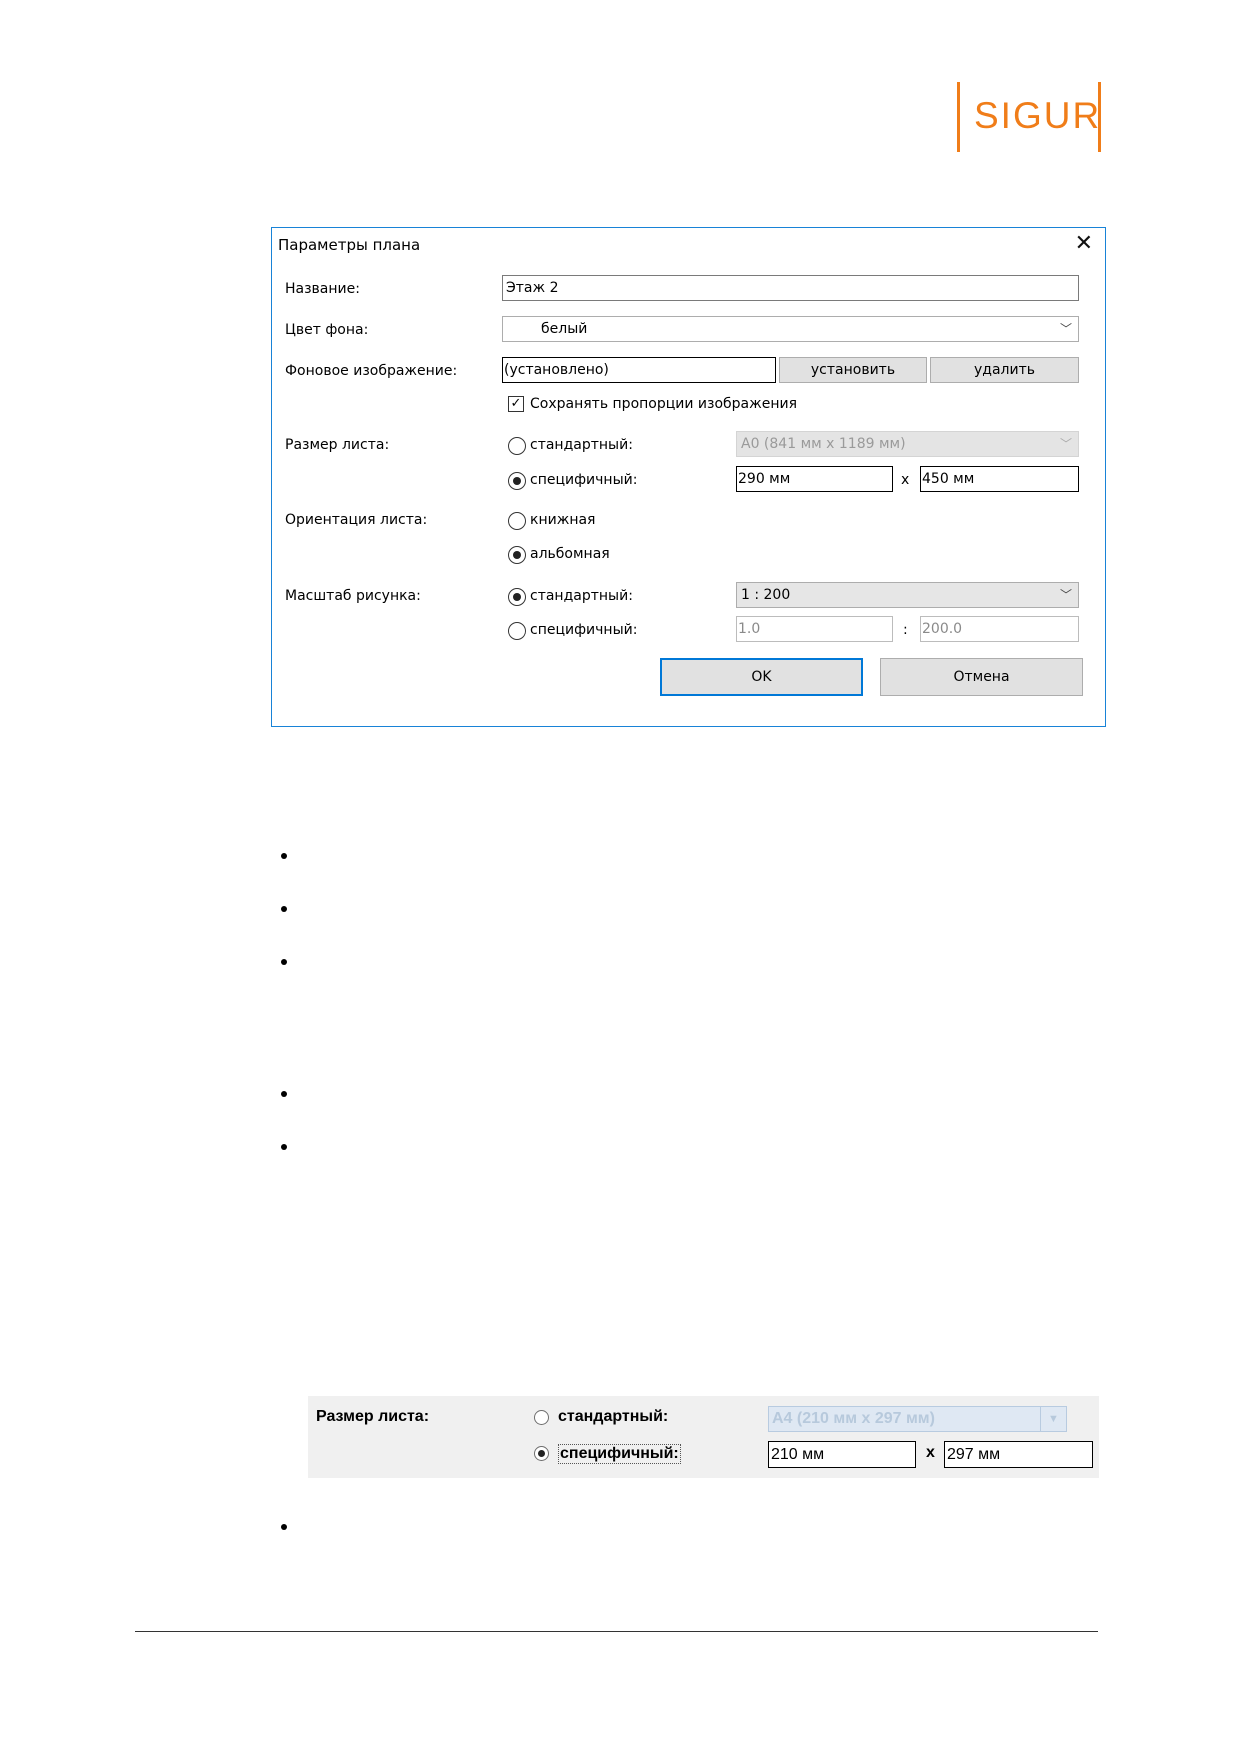 The width and height of the screenshot is (1239, 1754). What do you see at coordinates (541, 1453) in the screenshot?
I see `panel-custom-radio` at bounding box center [541, 1453].